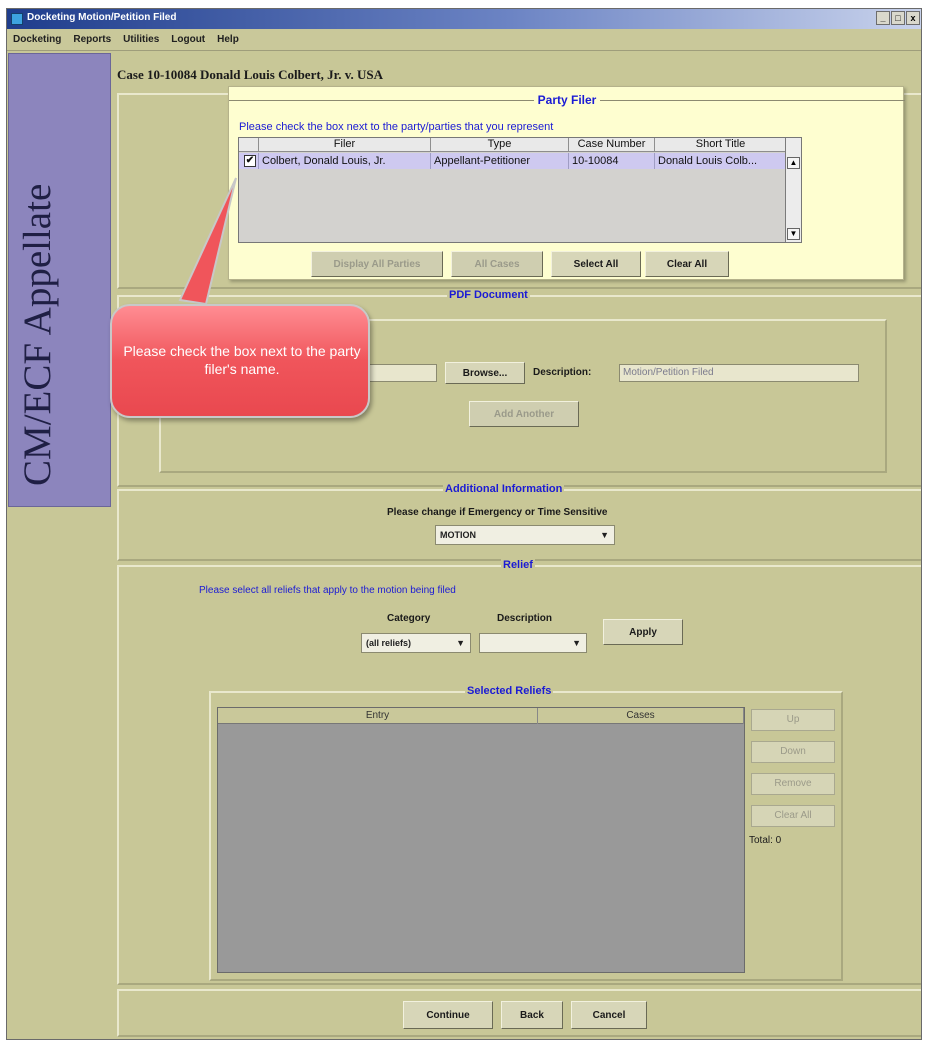 The width and height of the screenshot is (926, 1044). What do you see at coordinates (525, 618) in the screenshot?
I see `relief-description-label: Description` at bounding box center [525, 618].